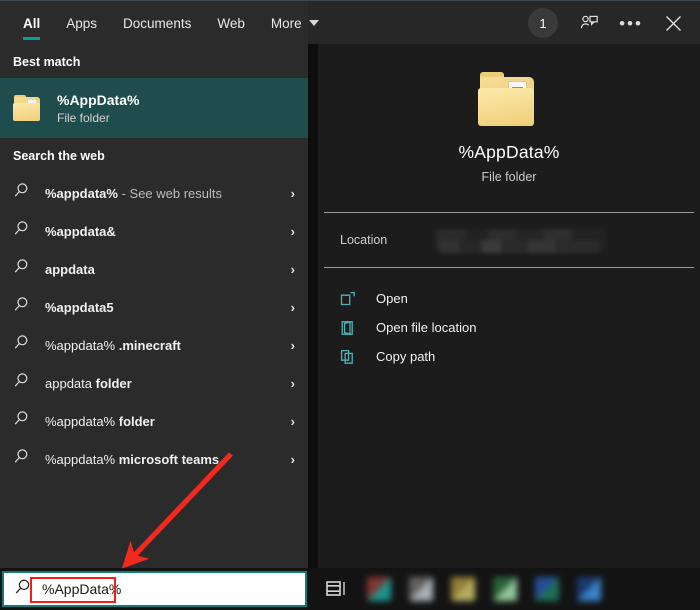 Image resolution: width=700 pixels, height=610 pixels. Describe the element at coordinates (98, 99) in the screenshot. I see `best-match-title: %AppData%` at that location.